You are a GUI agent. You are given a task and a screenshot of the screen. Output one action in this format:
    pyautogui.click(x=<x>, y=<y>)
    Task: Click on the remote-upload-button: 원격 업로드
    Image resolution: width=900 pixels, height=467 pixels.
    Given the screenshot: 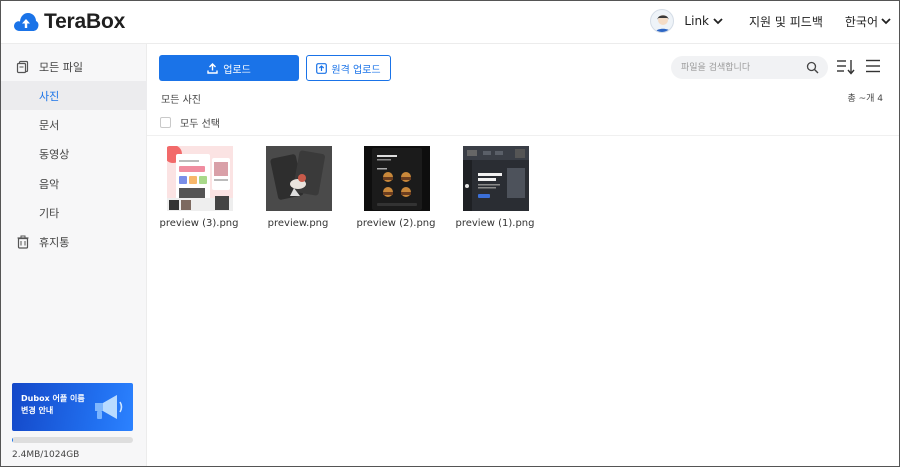 What is the action you would take?
    pyautogui.click(x=348, y=68)
    